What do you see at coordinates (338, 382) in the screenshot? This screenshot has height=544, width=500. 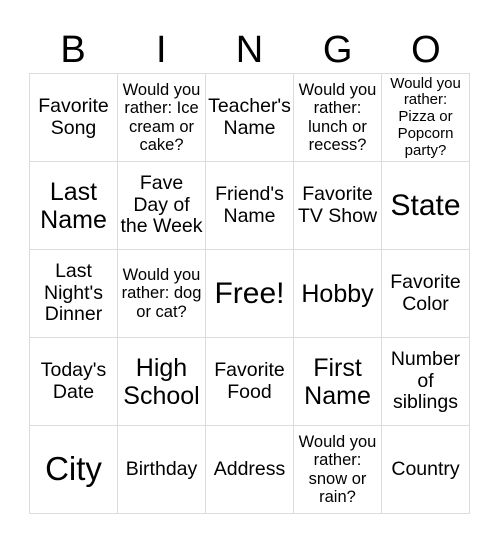 I see `bingo-cell: First Name` at bounding box center [338, 382].